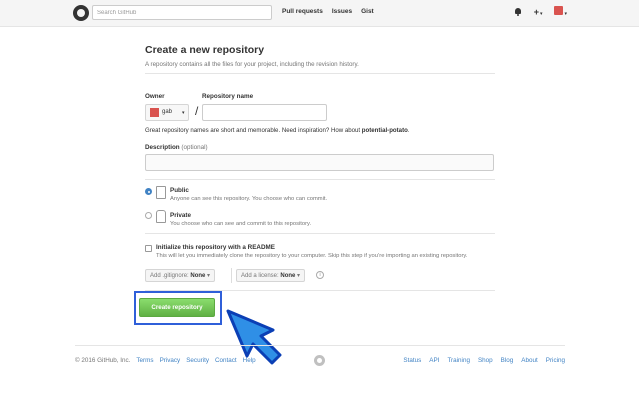  What do you see at coordinates (226, 360) in the screenshot?
I see `footer-link-contact: Contact` at bounding box center [226, 360].